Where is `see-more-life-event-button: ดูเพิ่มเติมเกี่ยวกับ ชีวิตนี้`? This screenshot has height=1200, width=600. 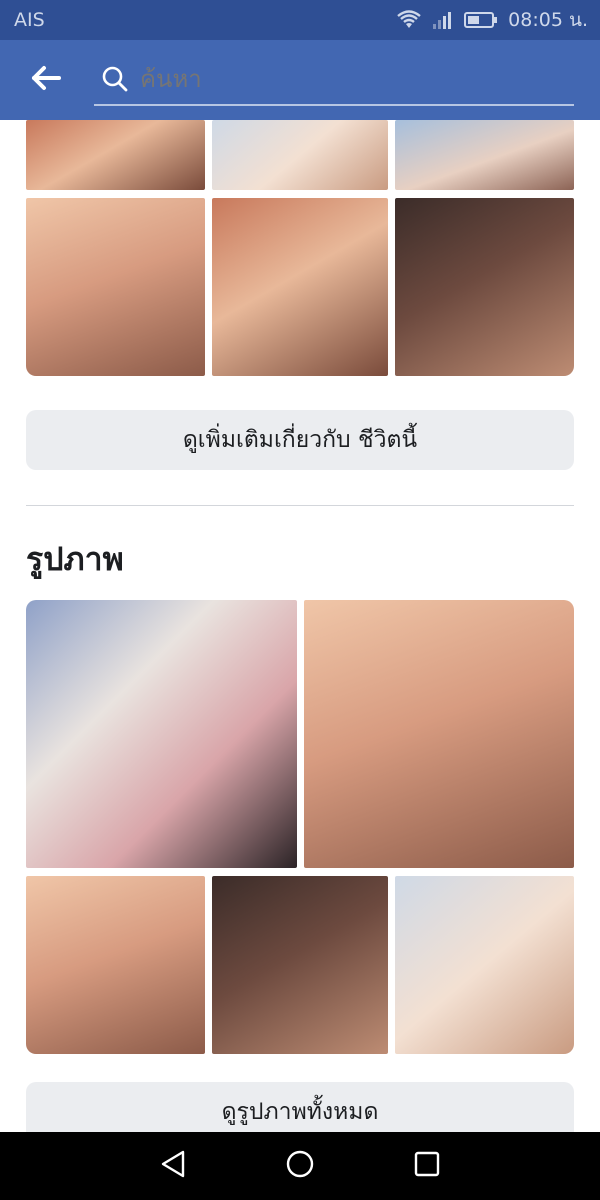
see-more-life-event-button: ดูเพิ่มเติมเกี่ยวกับ ชีวิตนี้ is located at coordinates (300, 440).